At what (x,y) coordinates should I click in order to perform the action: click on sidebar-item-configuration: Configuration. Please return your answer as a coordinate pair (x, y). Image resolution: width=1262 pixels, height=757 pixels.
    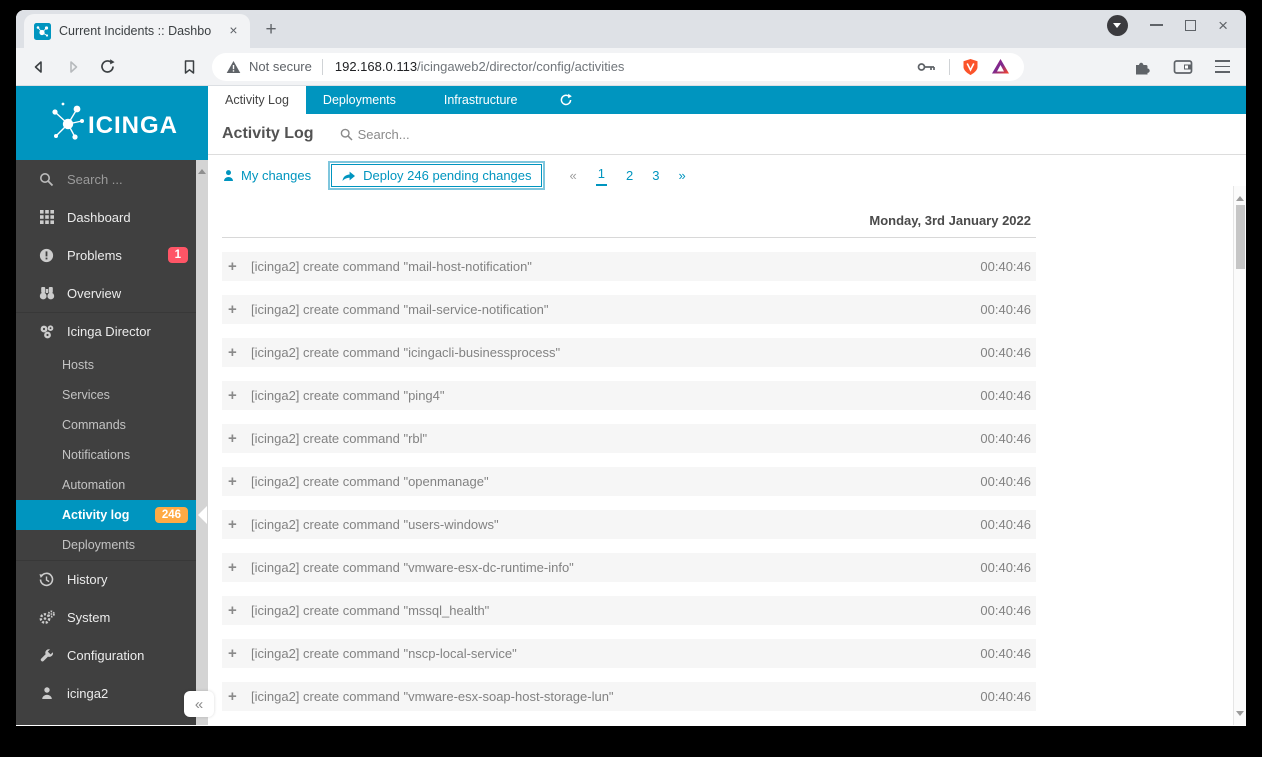
    Looking at the image, I should click on (112, 655).